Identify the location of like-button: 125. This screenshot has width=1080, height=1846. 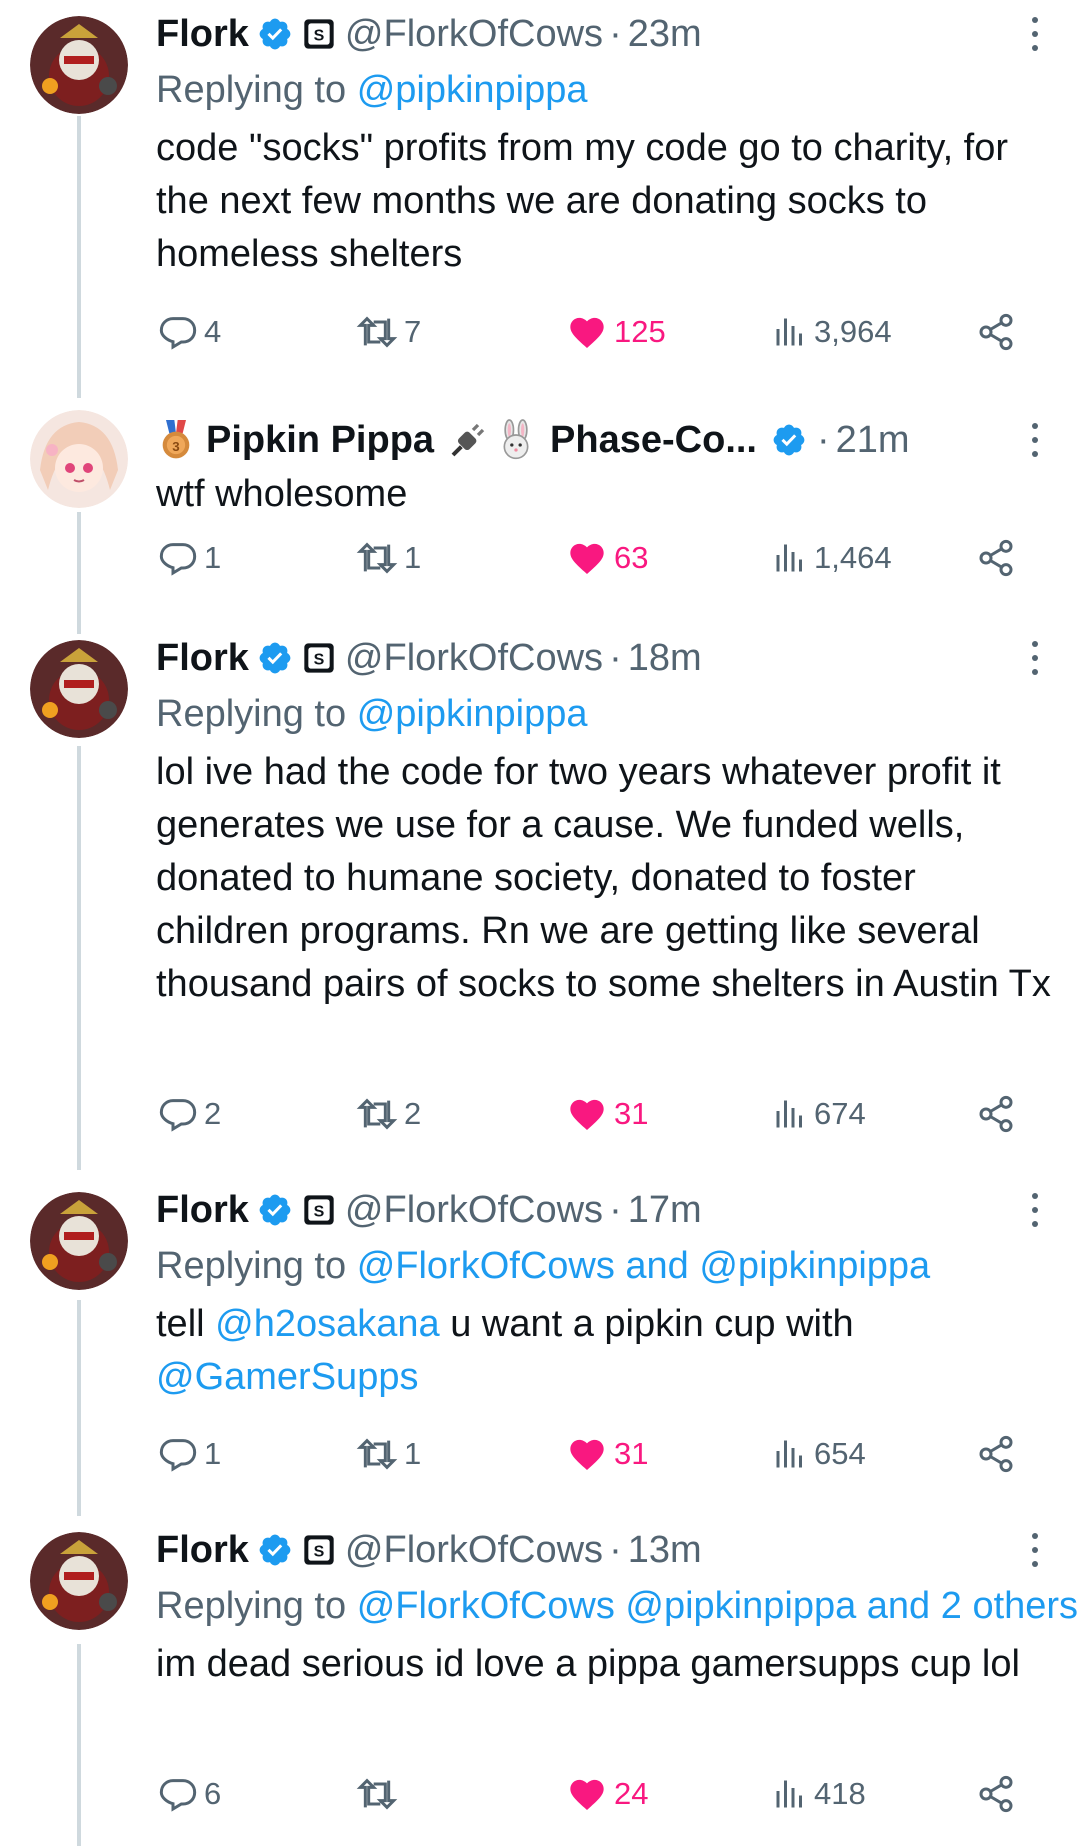
(616, 332).